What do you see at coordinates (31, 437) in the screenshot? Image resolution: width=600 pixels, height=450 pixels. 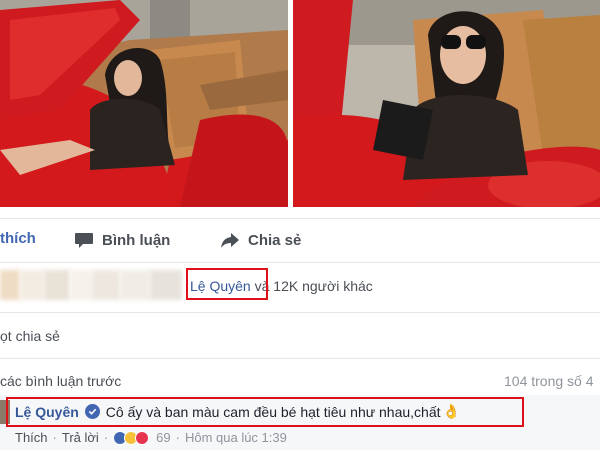 I see `comment-like-link: Thích` at bounding box center [31, 437].